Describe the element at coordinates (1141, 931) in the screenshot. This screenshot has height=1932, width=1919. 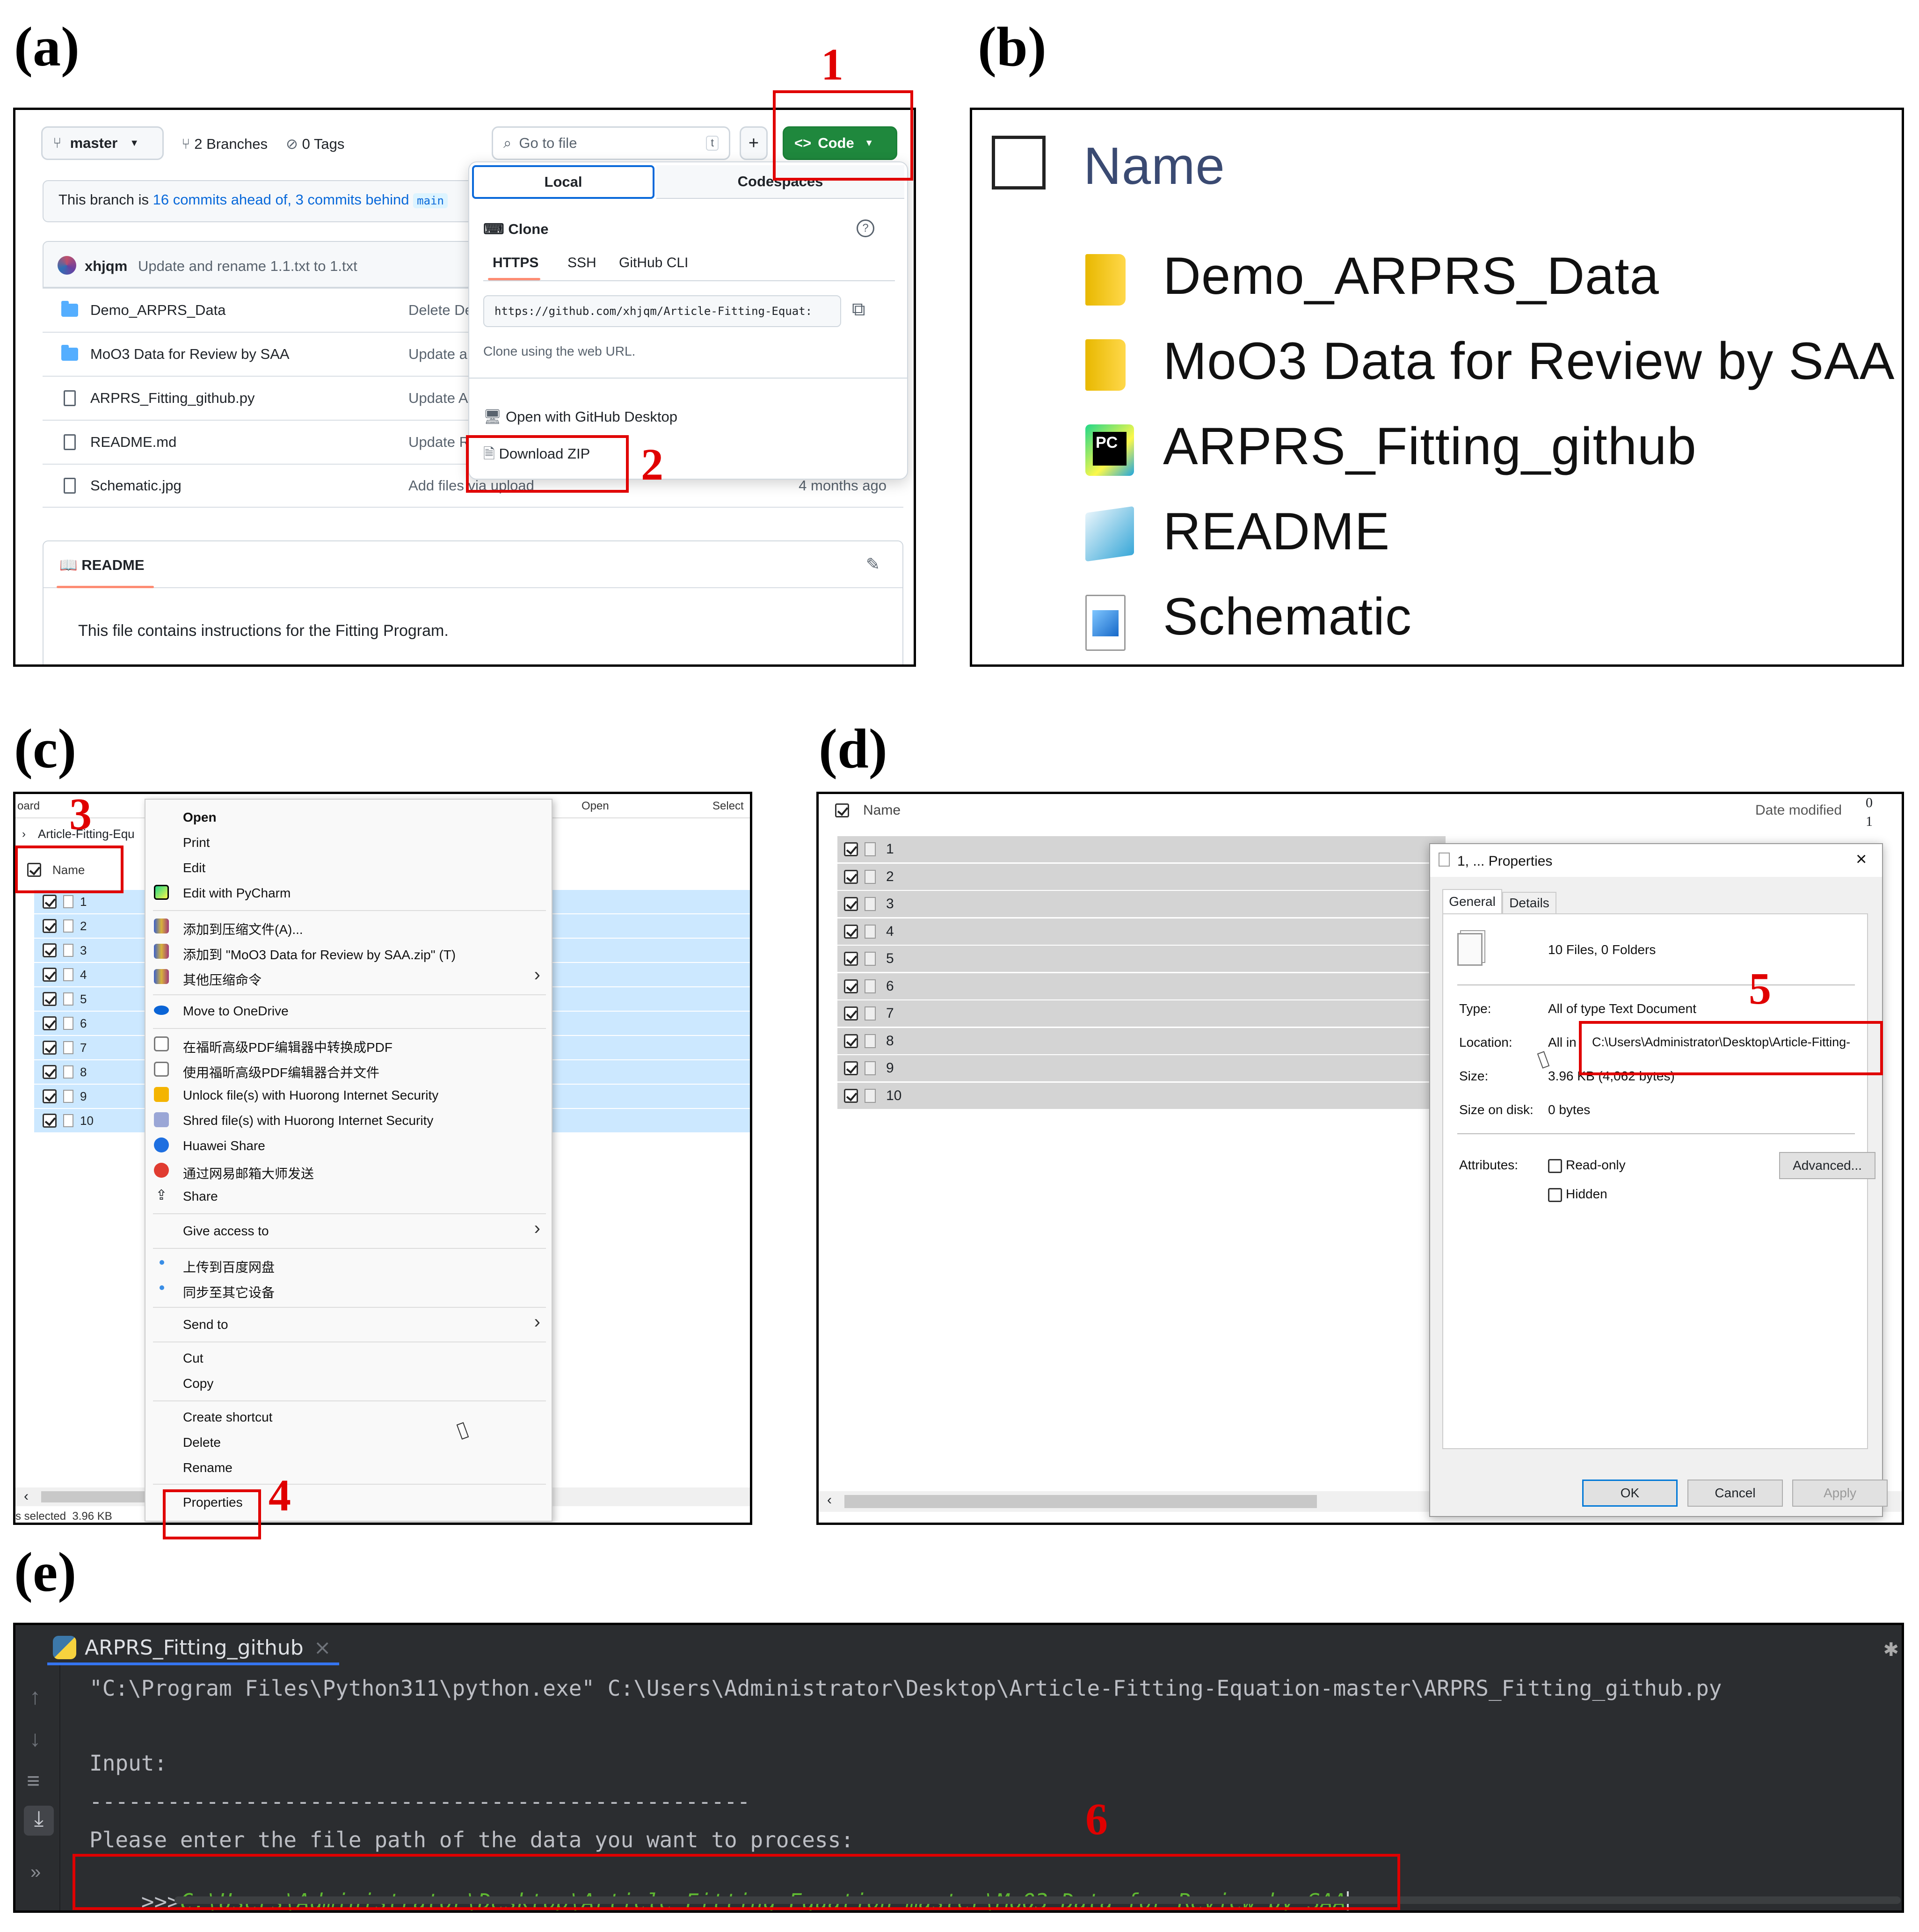
I see `file-row: 4` at that location.